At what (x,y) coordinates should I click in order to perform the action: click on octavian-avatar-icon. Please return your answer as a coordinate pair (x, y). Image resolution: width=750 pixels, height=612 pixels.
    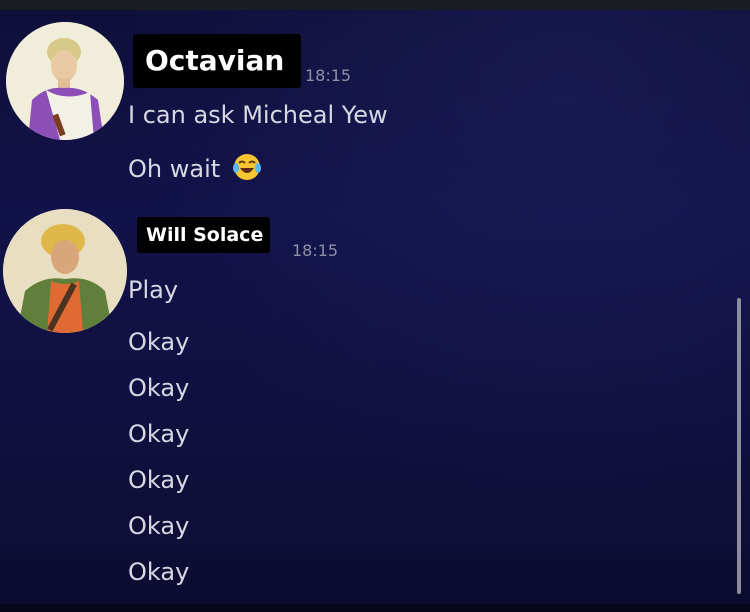
    Looking at the image, I should click on (65, 81).